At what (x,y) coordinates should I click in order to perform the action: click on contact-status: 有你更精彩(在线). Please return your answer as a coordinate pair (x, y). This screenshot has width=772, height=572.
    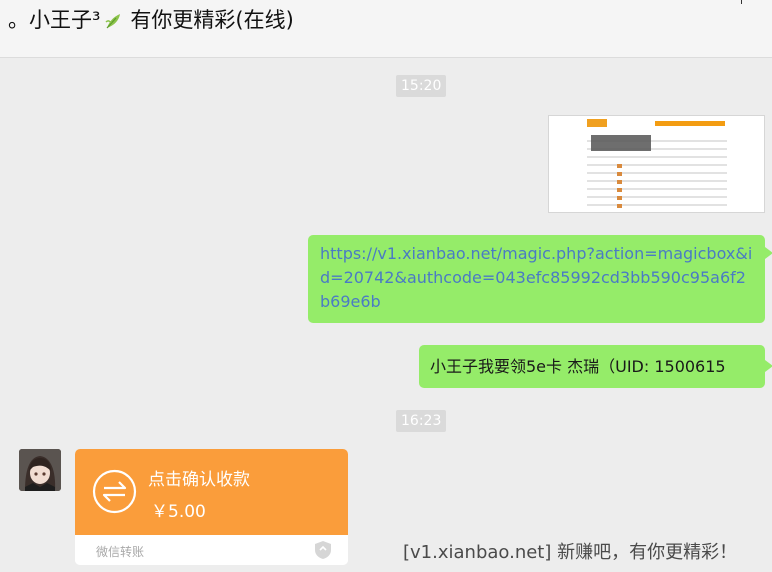
    Looking at the image, I should click on (212, 20).